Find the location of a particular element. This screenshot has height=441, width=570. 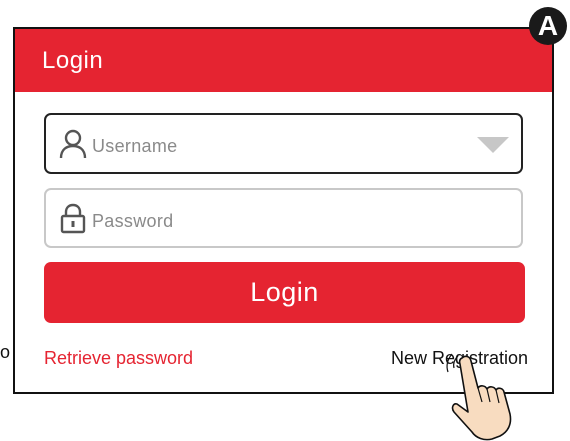

pointing-hand-icon is located at coordinates (479, 397).